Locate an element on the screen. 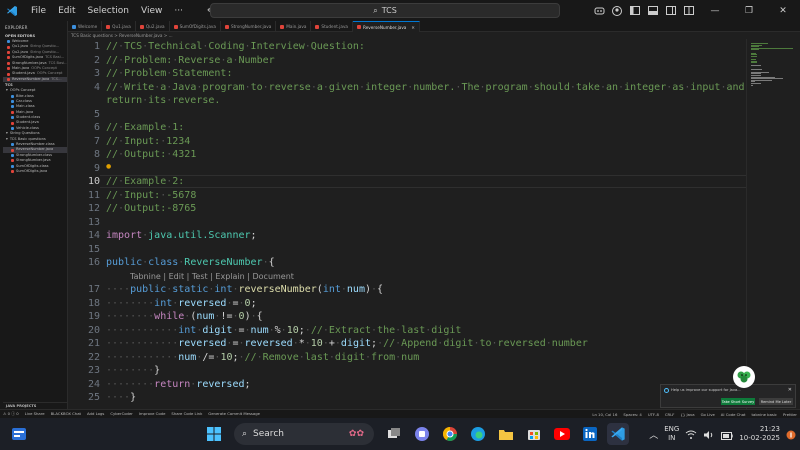 This screenshot has height=450, width=800. tab-file: Main.java is located at coordinates (294, 26).